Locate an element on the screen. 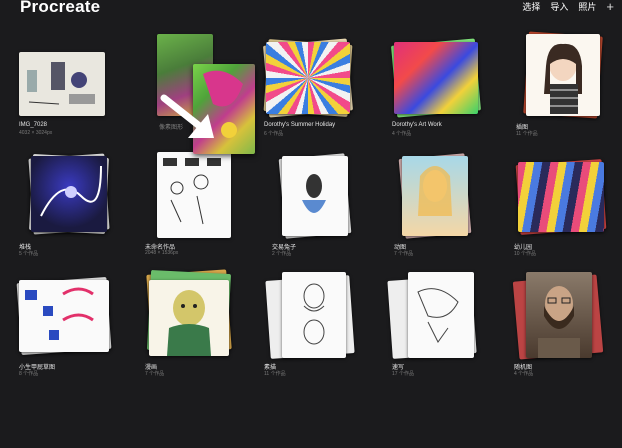  gallery-item: Dorothy's Art Work 4 个作品 is located at coordinates (445, 92).